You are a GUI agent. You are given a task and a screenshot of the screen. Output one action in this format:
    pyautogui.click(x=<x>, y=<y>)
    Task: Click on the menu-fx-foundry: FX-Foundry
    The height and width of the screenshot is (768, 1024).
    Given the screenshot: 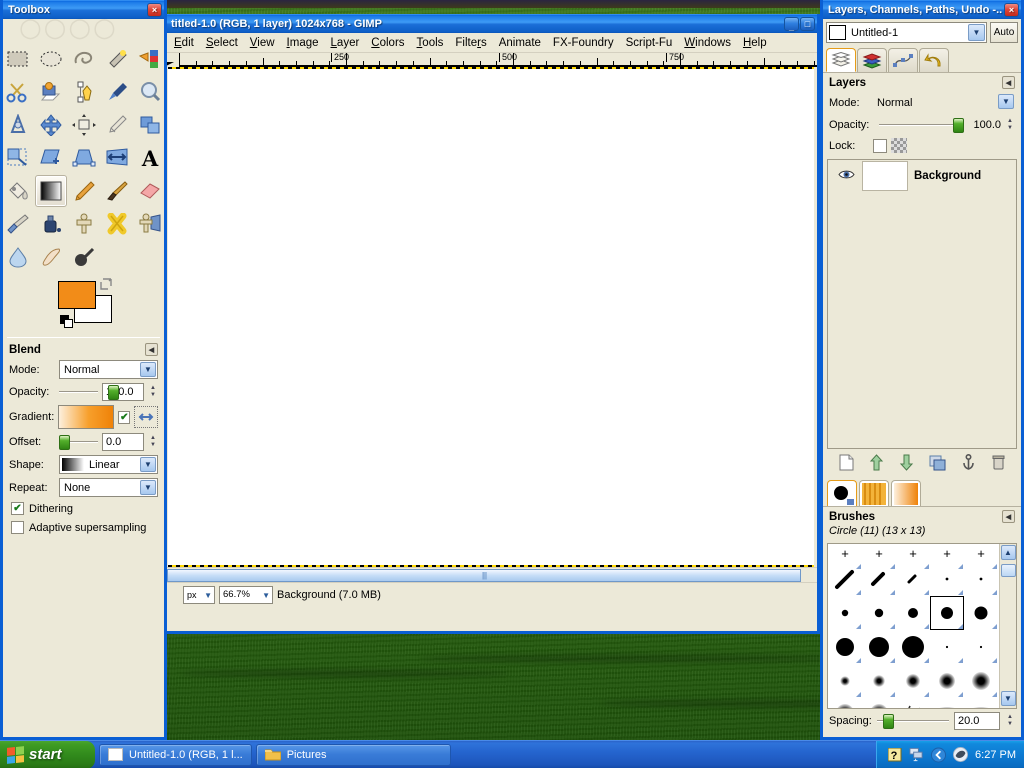 What is the action you would take?
    pyautogui.click(x=583, y=43)
    